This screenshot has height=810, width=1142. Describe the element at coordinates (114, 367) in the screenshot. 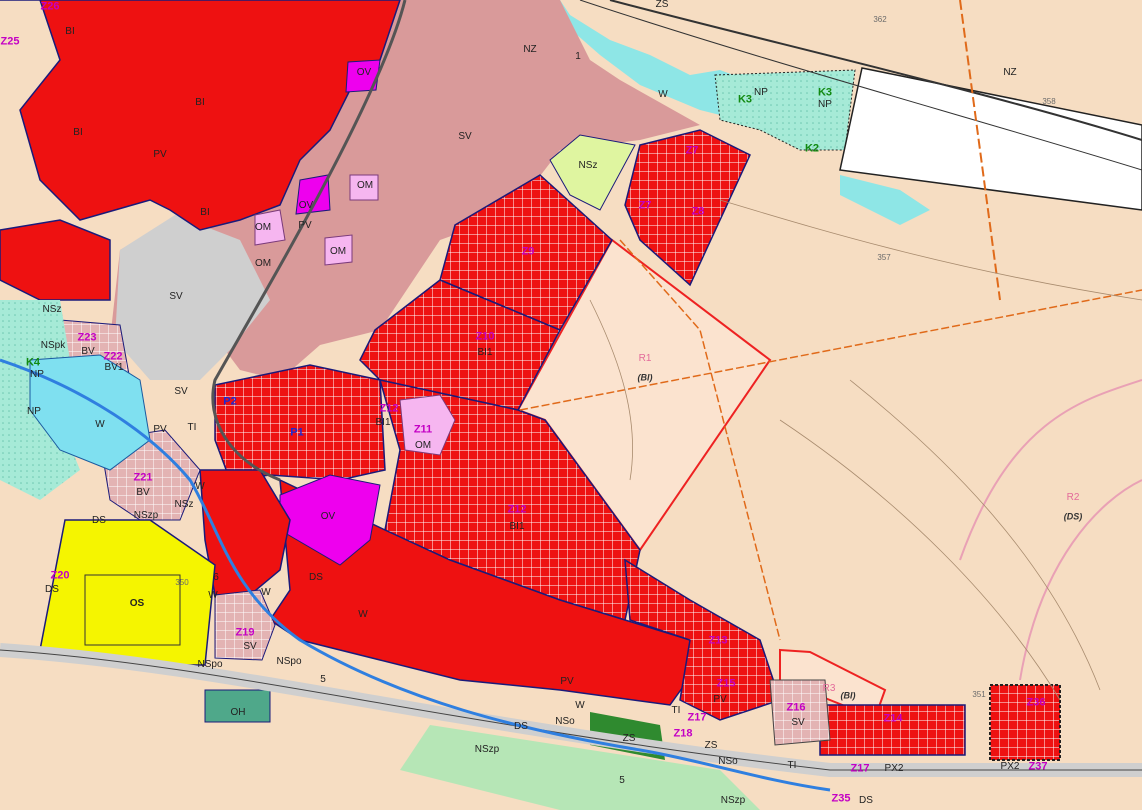

I see `label-bv1: BV1` at that location.